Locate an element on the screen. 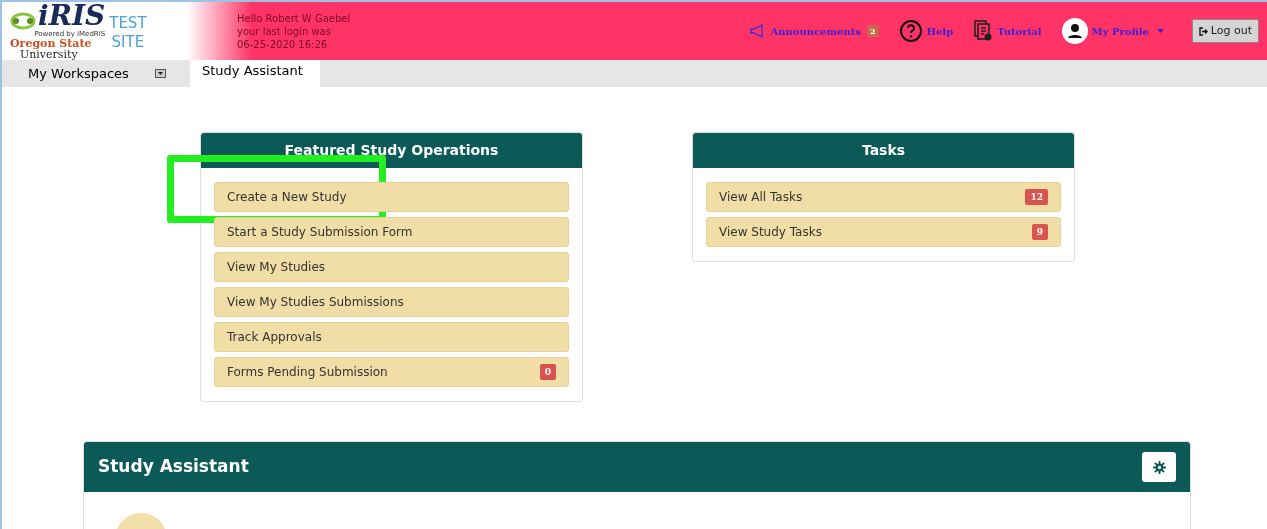  operation-link: View All Tasks 12 is located at coordinates (883, 197).